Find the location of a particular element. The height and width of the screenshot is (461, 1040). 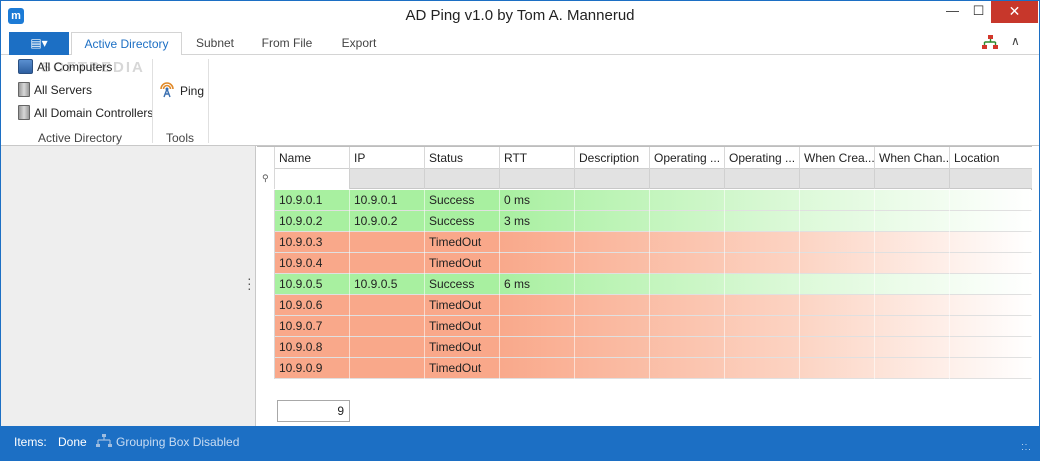

table-row: 10.9.0.4 TimedOut is located at coordinates (644, 263).